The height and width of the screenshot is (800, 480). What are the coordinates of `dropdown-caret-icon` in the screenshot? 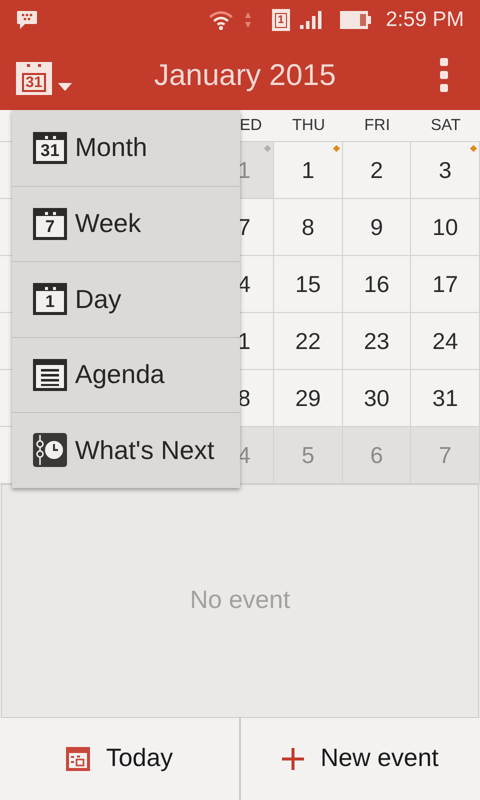 It's located at (65, 87).